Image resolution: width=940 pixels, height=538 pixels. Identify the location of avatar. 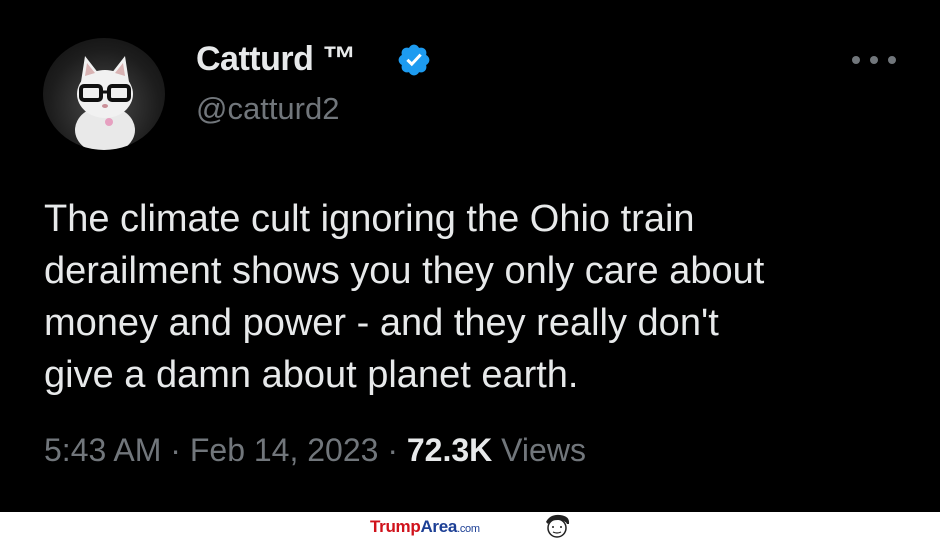
(104, 94).